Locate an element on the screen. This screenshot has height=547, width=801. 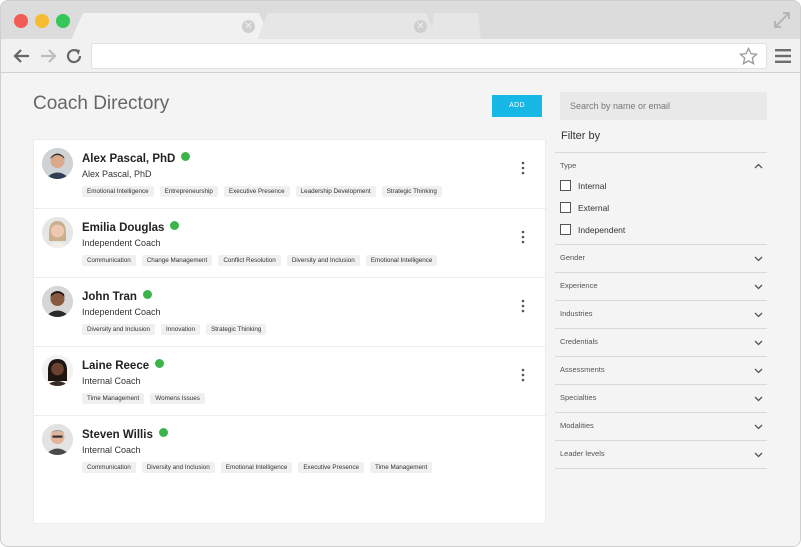
filter-section-leader-levels: Leader levels is located at coordinates (661, 454).